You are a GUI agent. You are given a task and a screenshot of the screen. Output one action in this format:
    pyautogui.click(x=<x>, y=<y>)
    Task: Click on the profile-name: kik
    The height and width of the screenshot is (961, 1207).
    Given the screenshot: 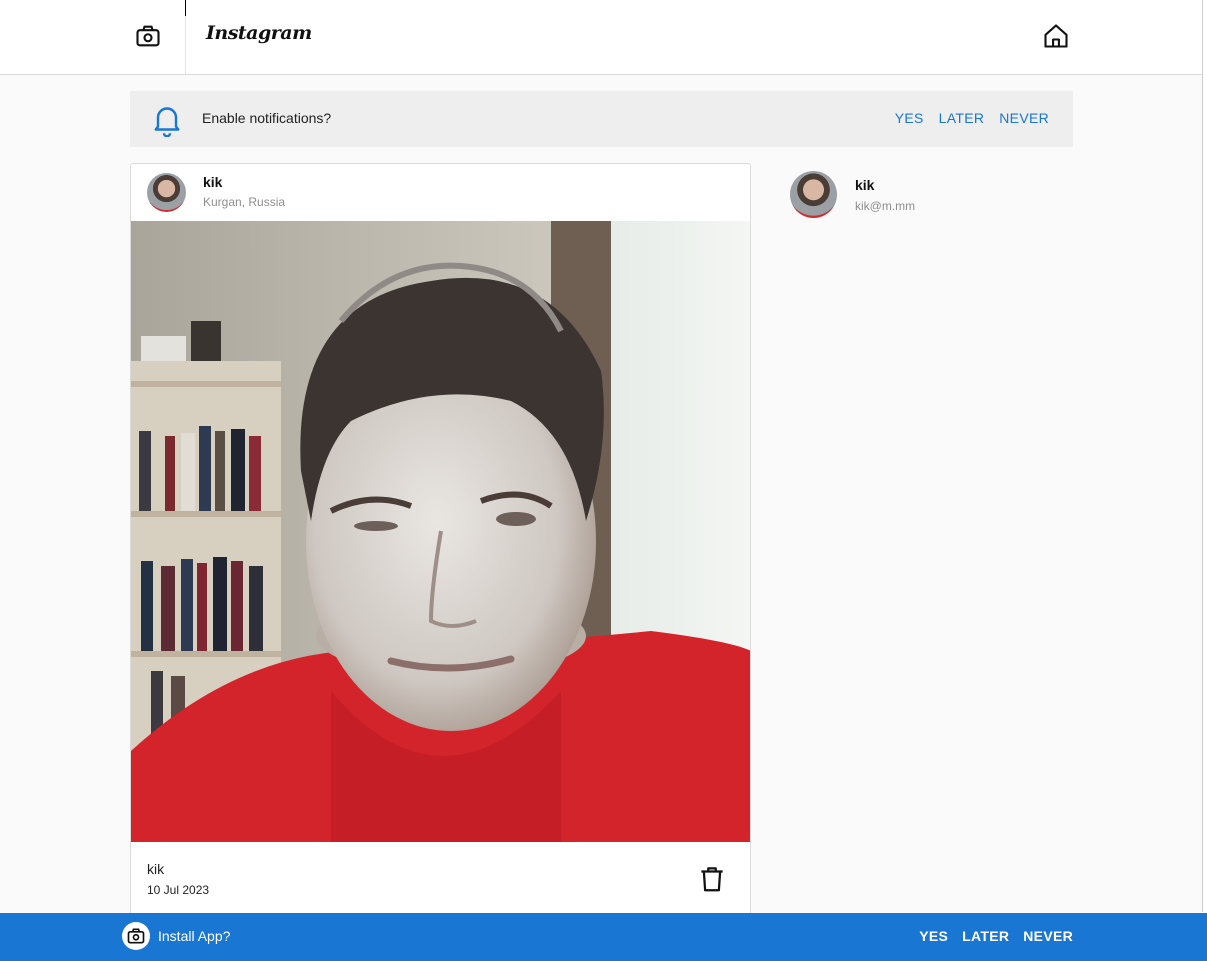 What is the action you would take?
    pyautogui.click(x=864, y=185)
    